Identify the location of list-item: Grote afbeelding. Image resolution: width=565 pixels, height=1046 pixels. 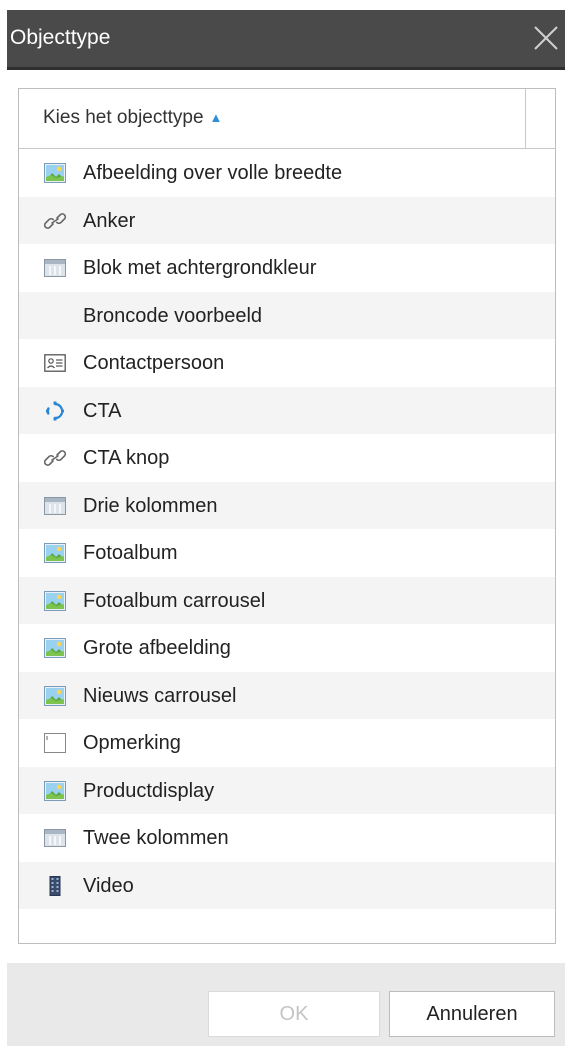
(287, 648).